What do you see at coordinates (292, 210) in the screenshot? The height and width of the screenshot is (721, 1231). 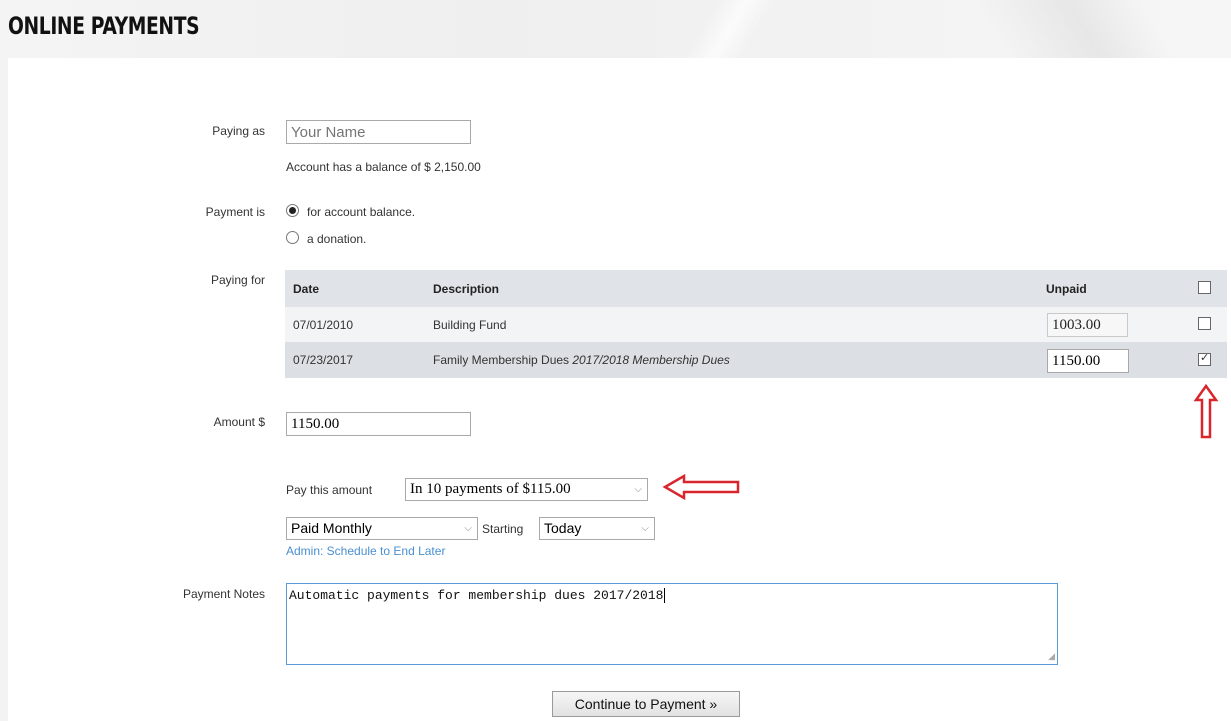 I see `radio-account-balance` at bounding box center [292, 210].